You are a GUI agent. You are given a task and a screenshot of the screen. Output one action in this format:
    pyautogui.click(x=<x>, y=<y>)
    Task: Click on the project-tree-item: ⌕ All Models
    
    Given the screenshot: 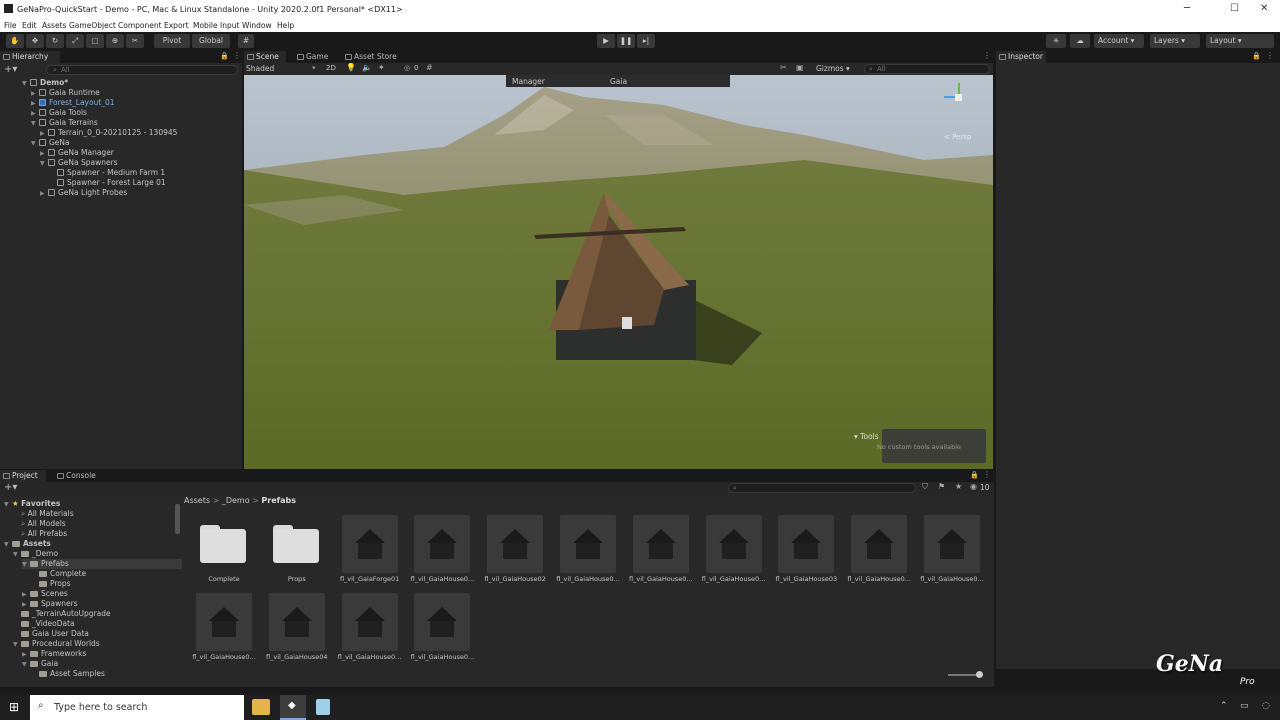 What is the action you would take?
    pyautogui.click(x=39, y=524)
    